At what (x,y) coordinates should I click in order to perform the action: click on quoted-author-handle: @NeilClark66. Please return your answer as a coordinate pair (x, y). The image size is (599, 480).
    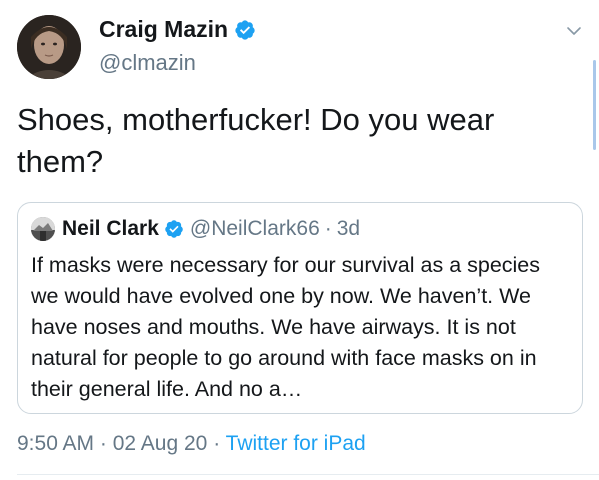
    Looking at the image, I should click on (254, 228).